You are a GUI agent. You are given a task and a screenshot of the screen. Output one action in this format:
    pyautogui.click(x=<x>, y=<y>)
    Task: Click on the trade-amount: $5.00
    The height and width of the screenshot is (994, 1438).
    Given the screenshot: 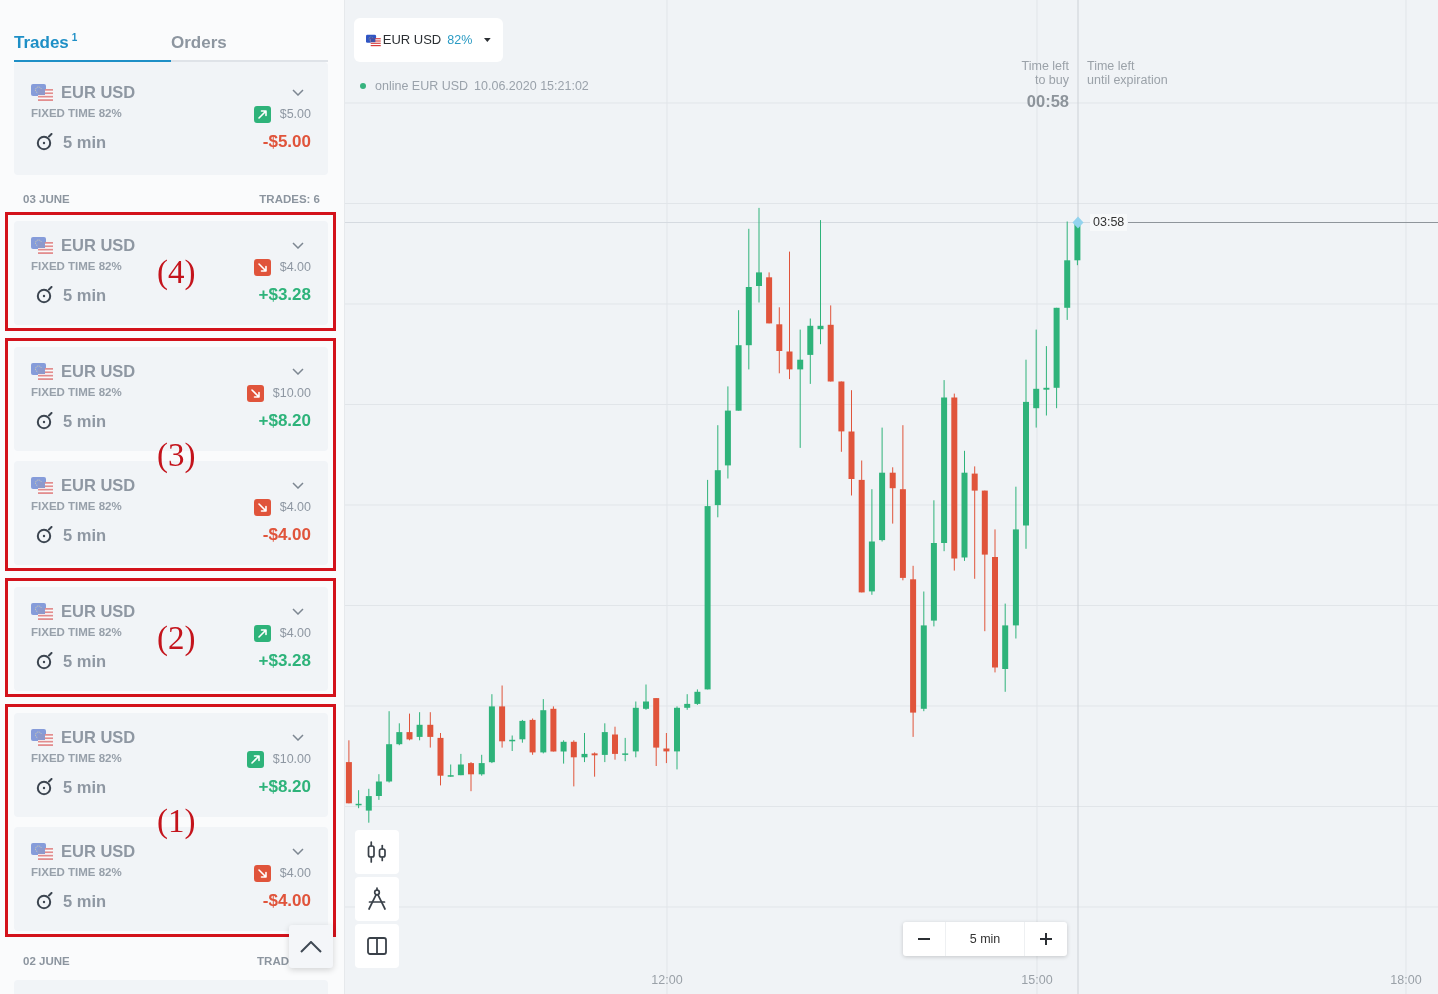 What is the action you would take?
    pyautogui.click(x=295, y=114)
    